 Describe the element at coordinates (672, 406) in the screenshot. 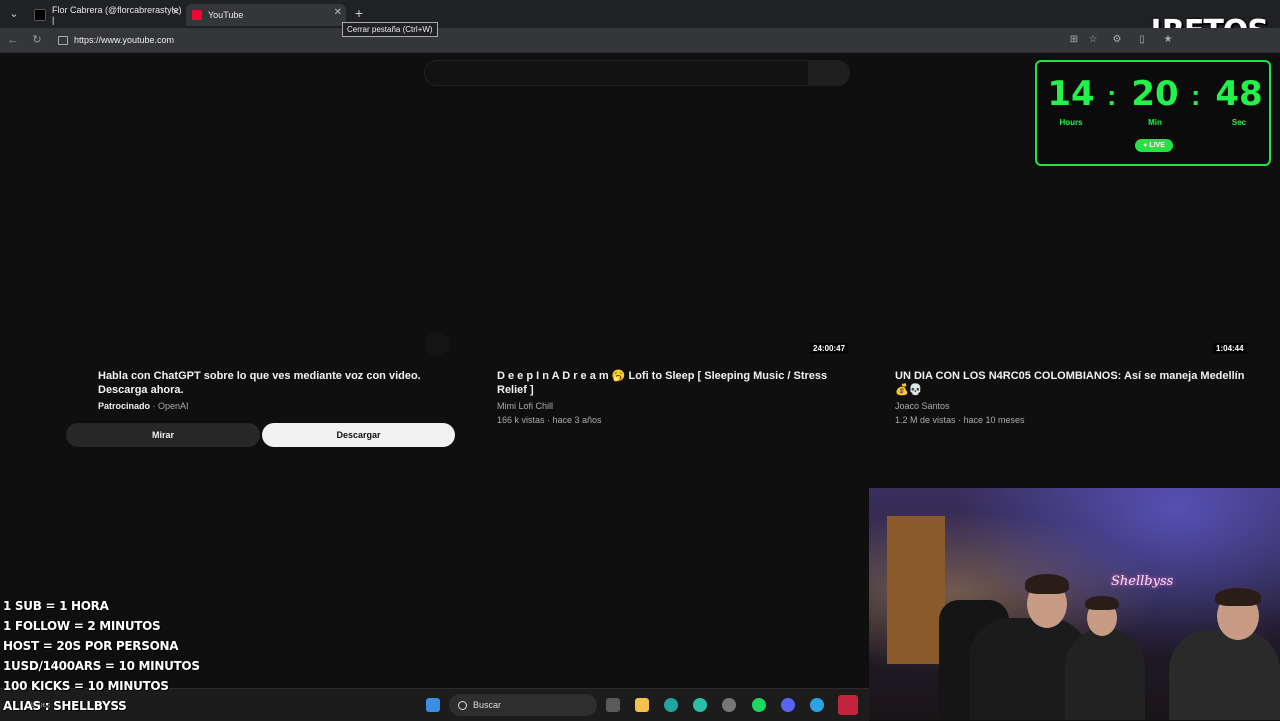

I see `channel-name: Mimi Lofi Chill` at that location.